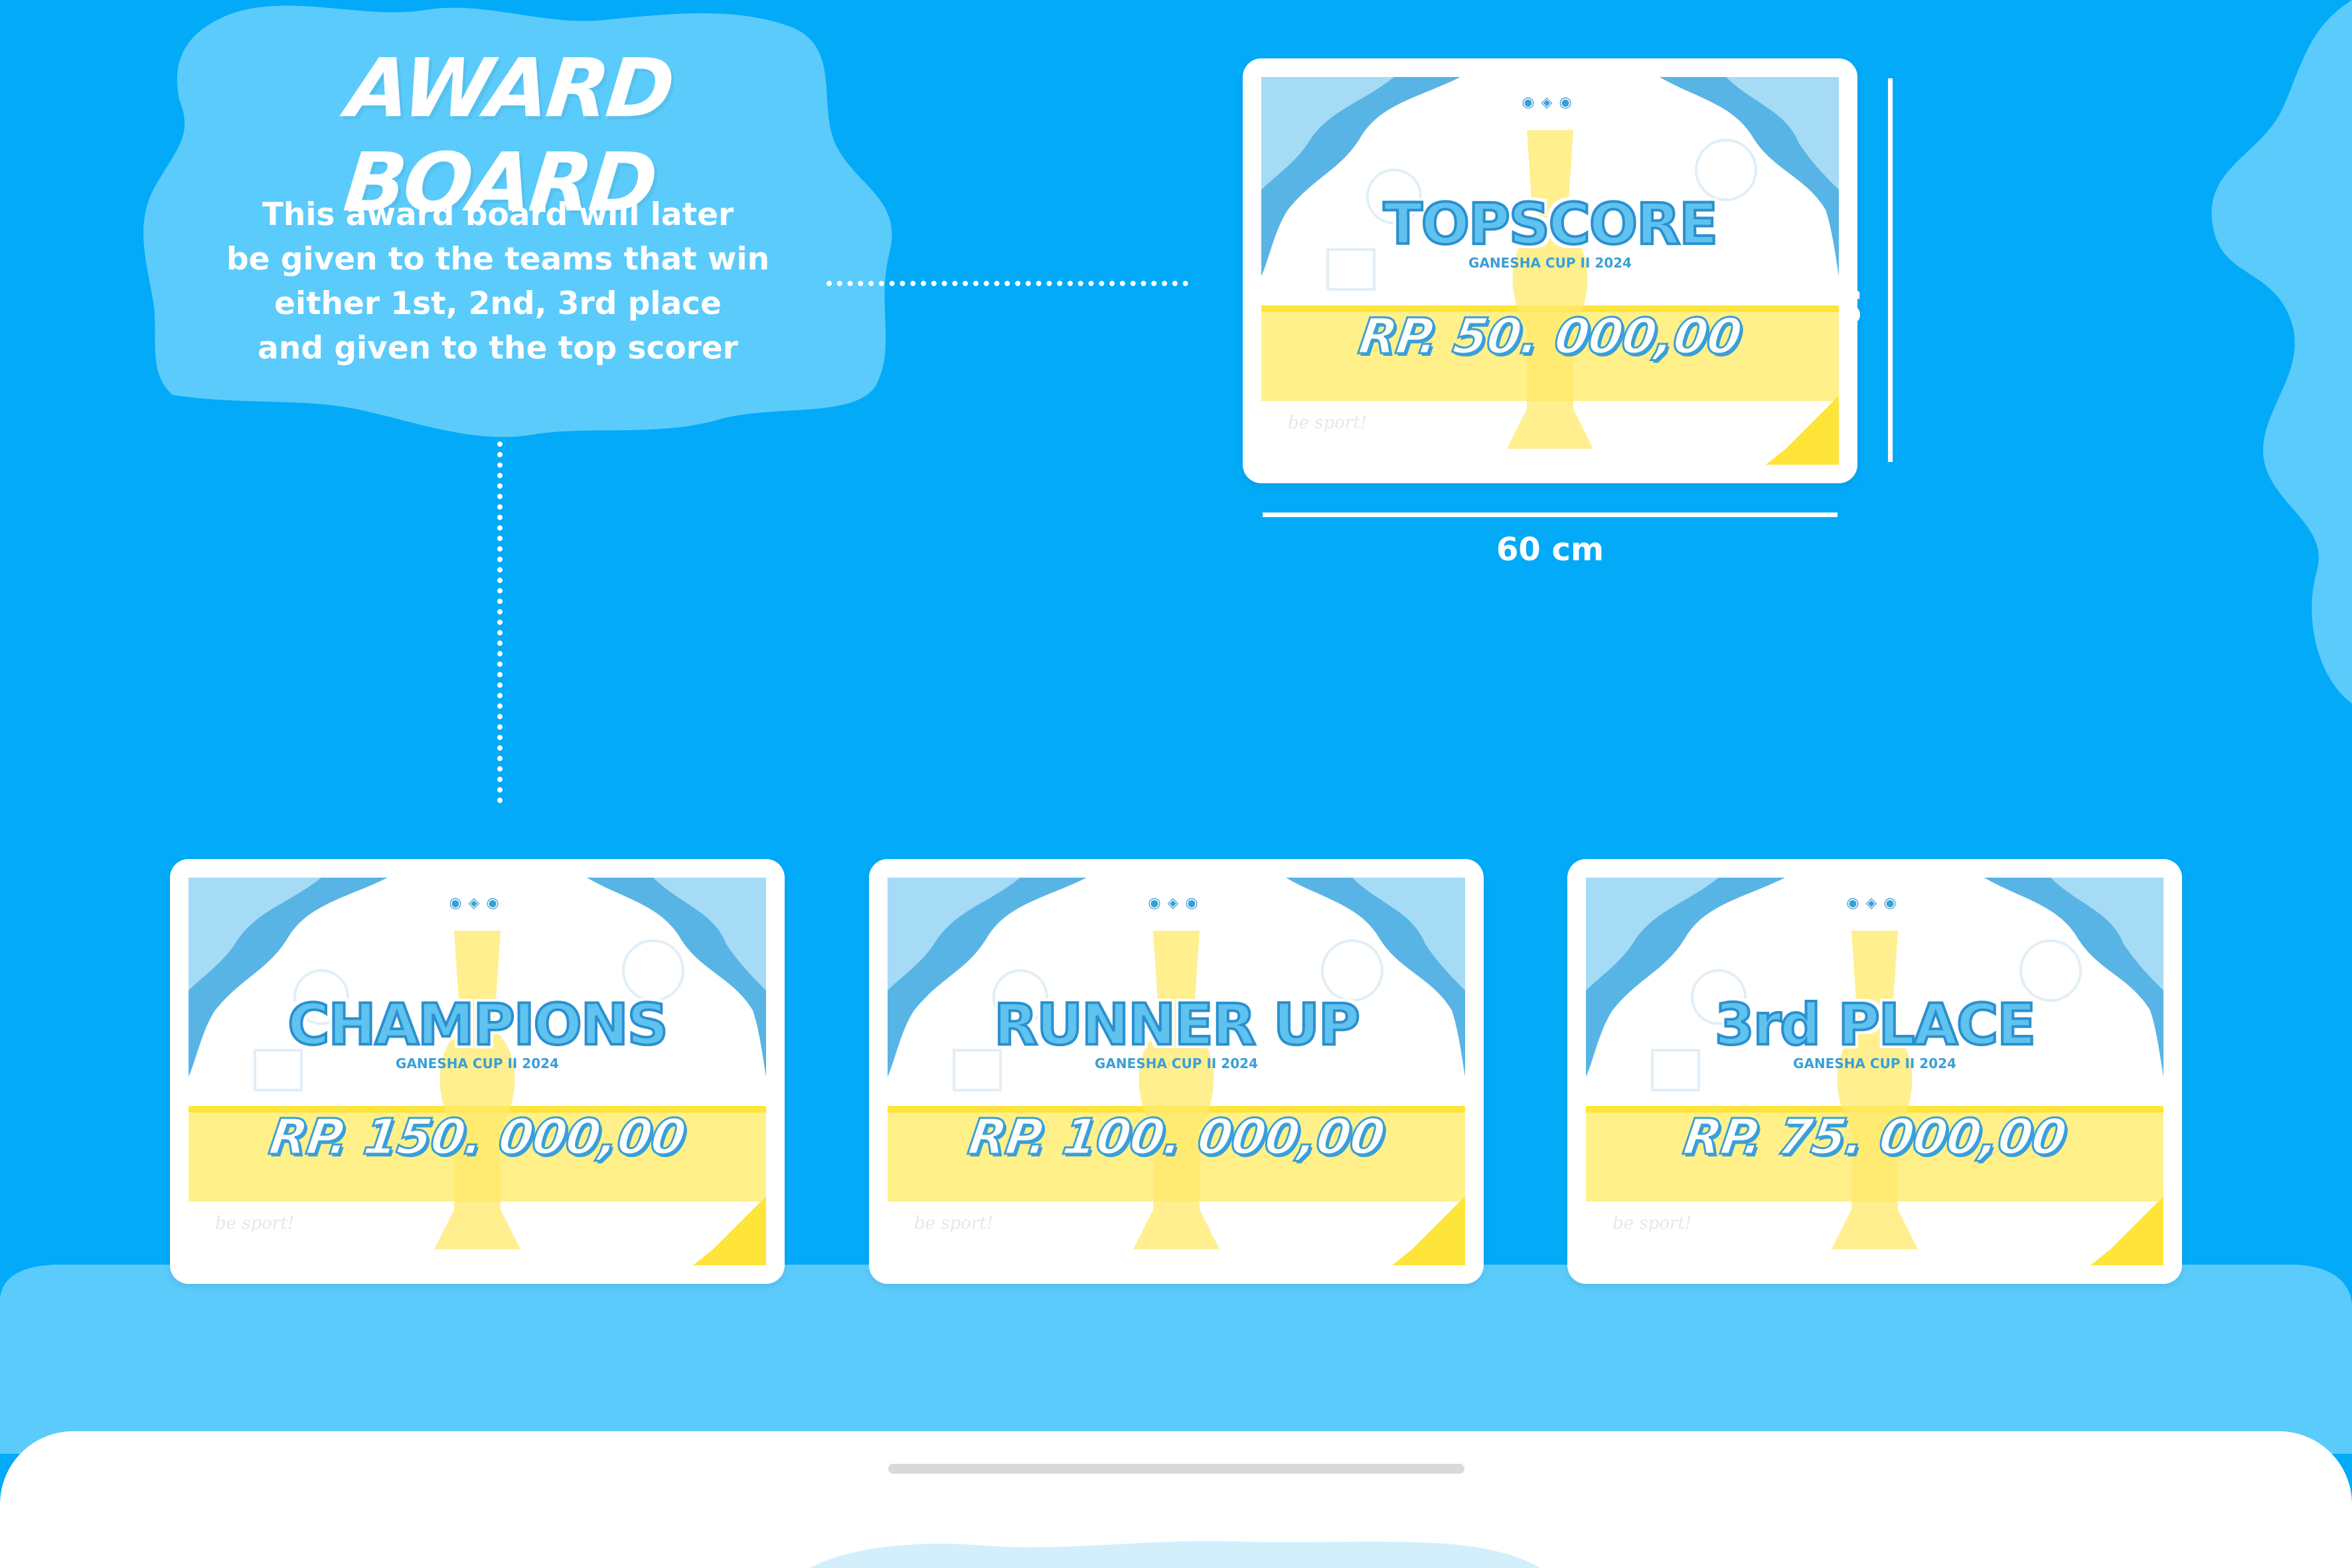  What do you see at coordinates (1875, 1024) in the screenshot?
I see `board-heading: 3rd PLACE` at bounding box center [1875, 1024].